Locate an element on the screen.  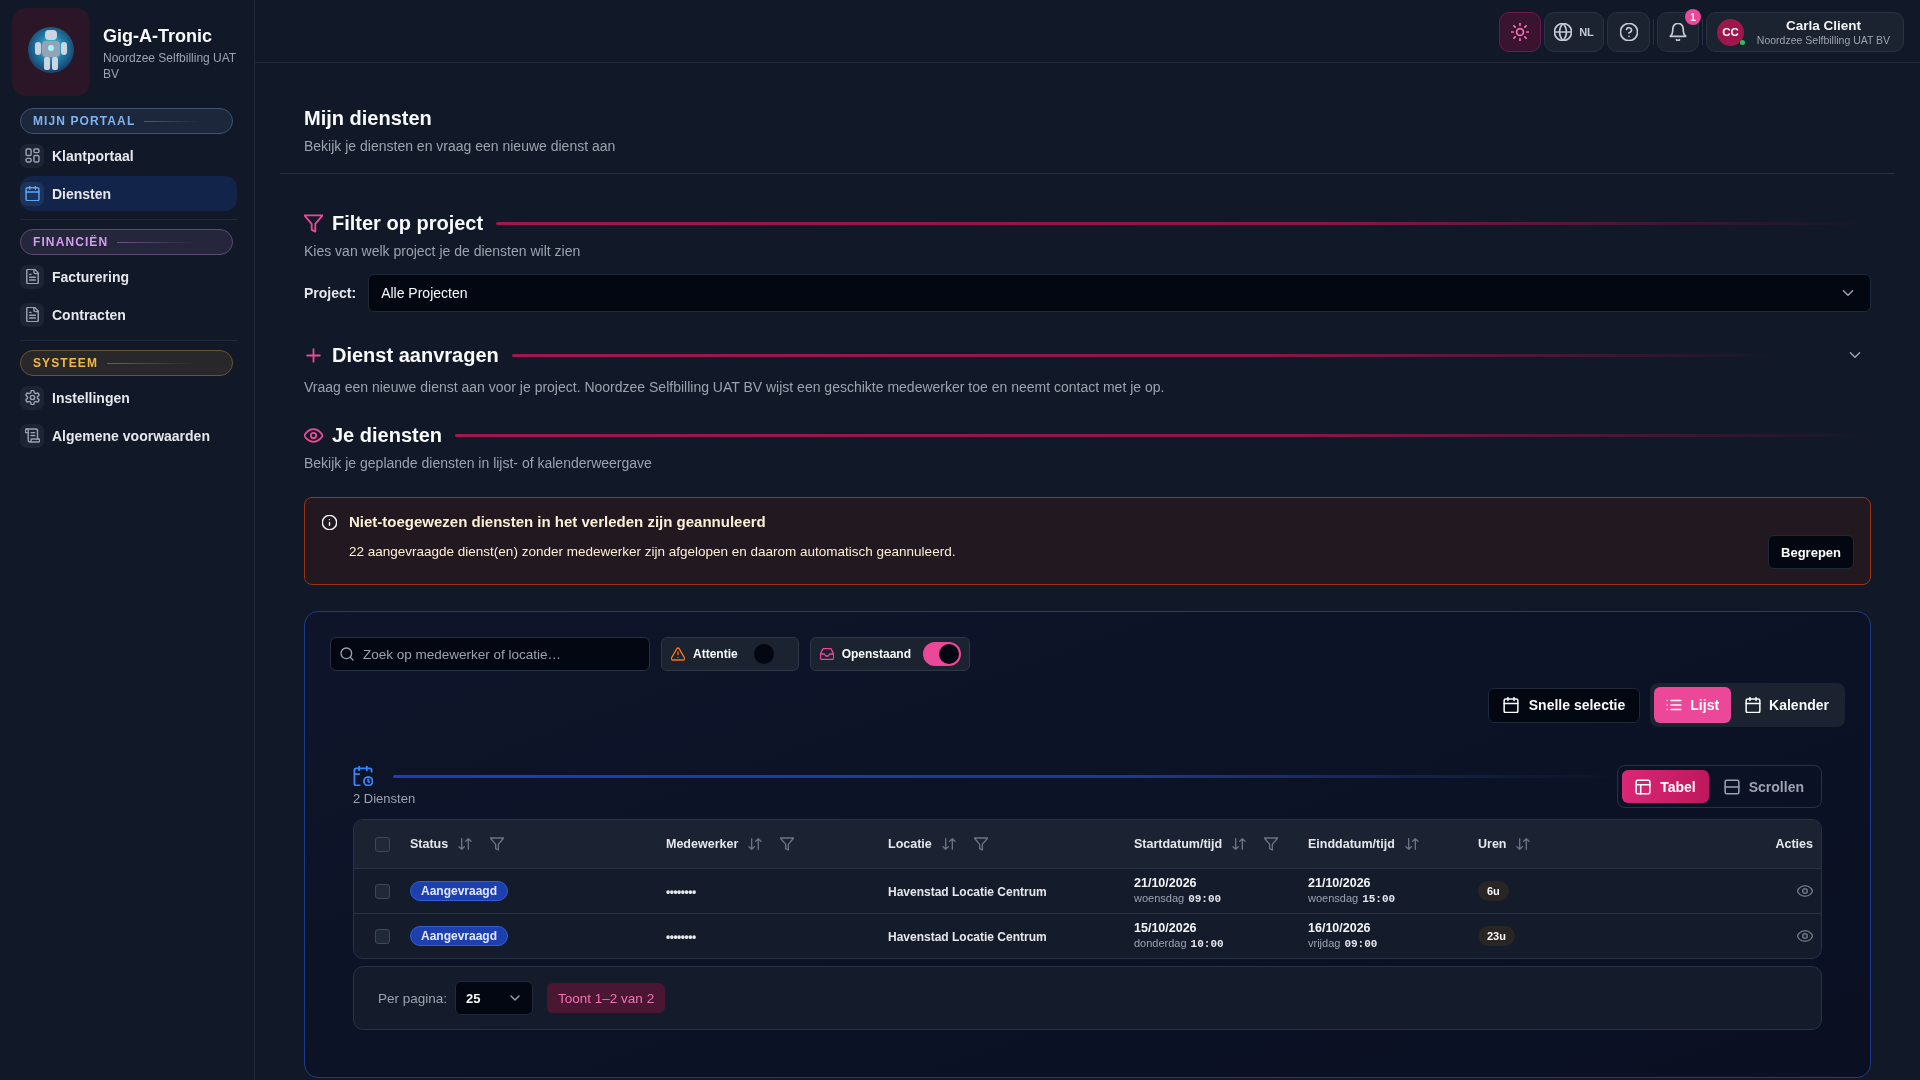
column-header: Uren is located at coordinates (1504, 844).